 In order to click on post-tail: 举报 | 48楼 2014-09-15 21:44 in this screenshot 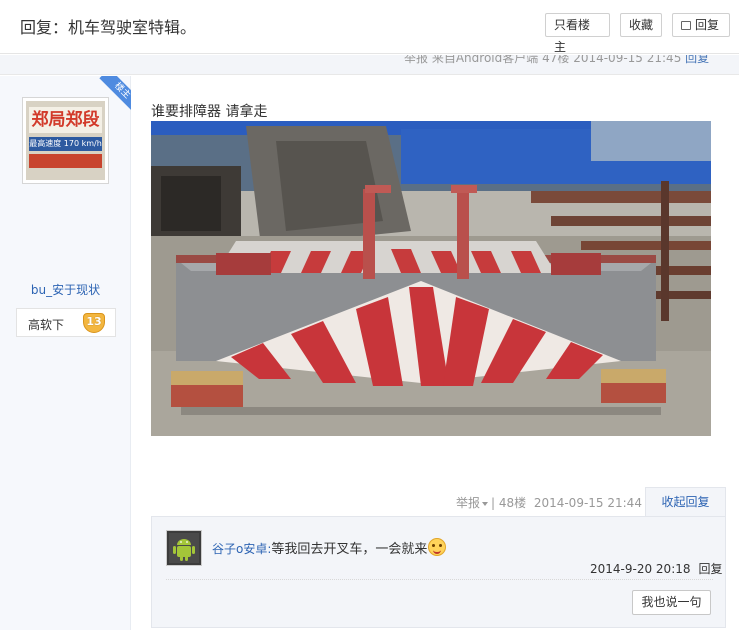, I will do `click(549, 502)`.